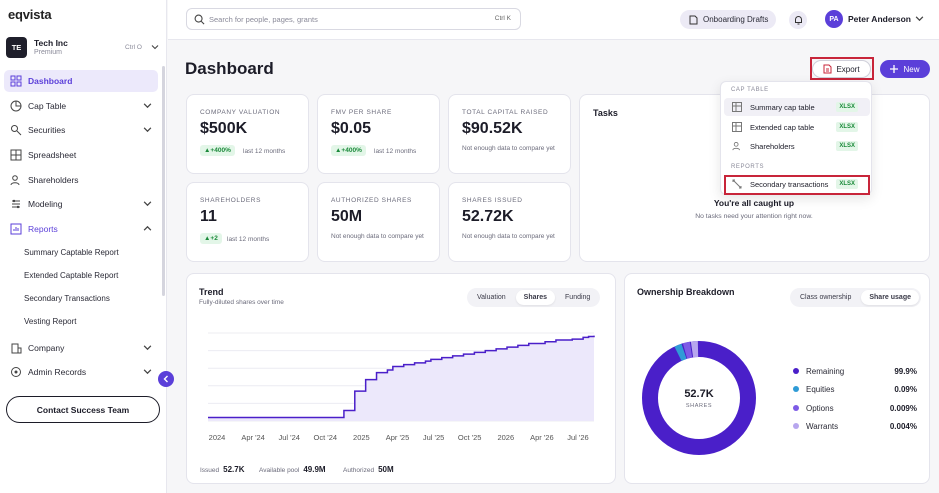 The height and width of the screenshot is (493, 939). Describe the element at coordinates (847, 127) in the screenshot. I see `format-badge: XLSX` at that location.